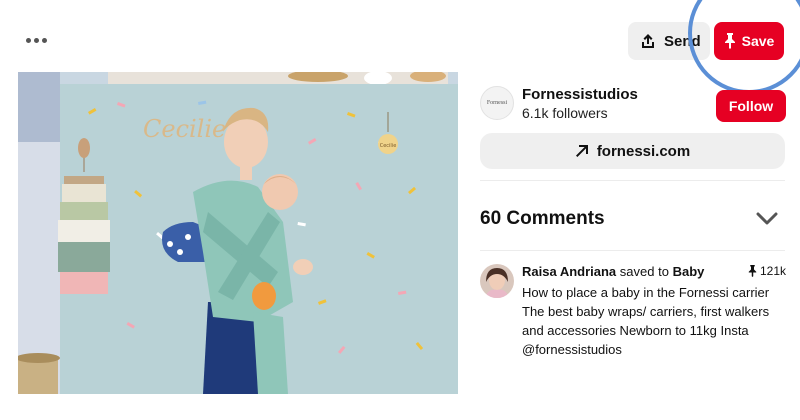 The width and height of the screenshot is (800, 420). I want to click on description-line: @fornessistudios, so click(572, 349).